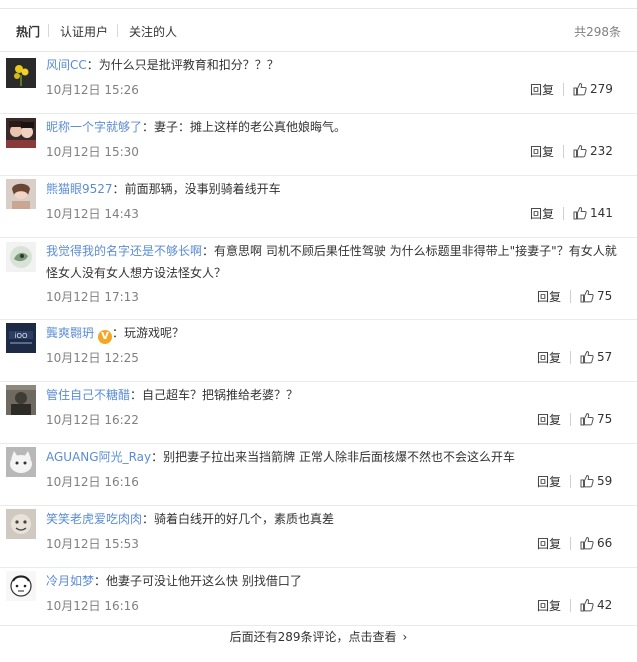  I want to click on comment-time: 10月12日 16:22, so click(92, 420).